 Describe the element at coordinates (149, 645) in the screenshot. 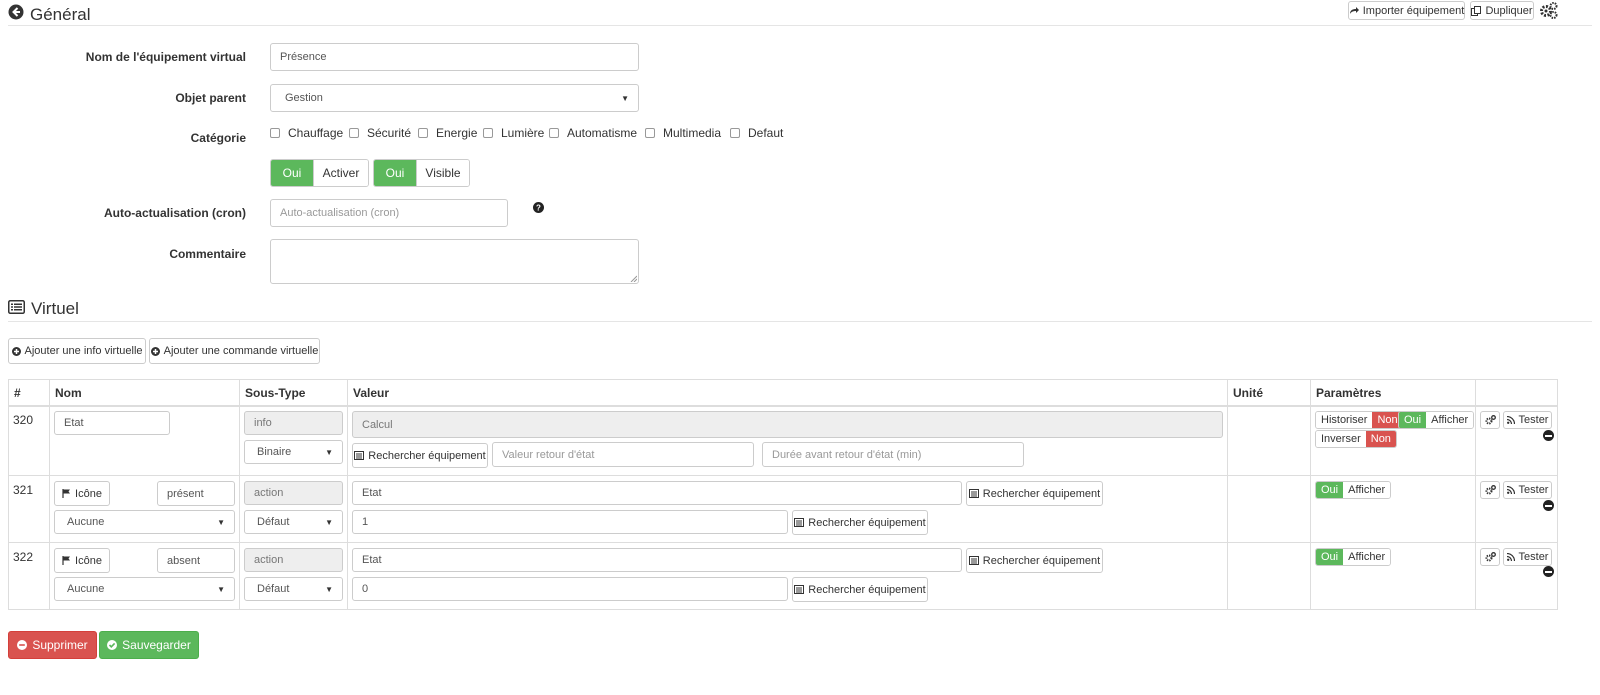

I see `save-button: Sauvegarder` at that location.